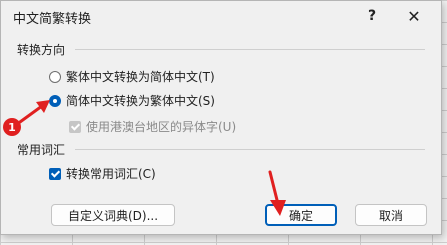 This screenshot has height=245, width=447. I want to click on radio-button, so click(55, 76).